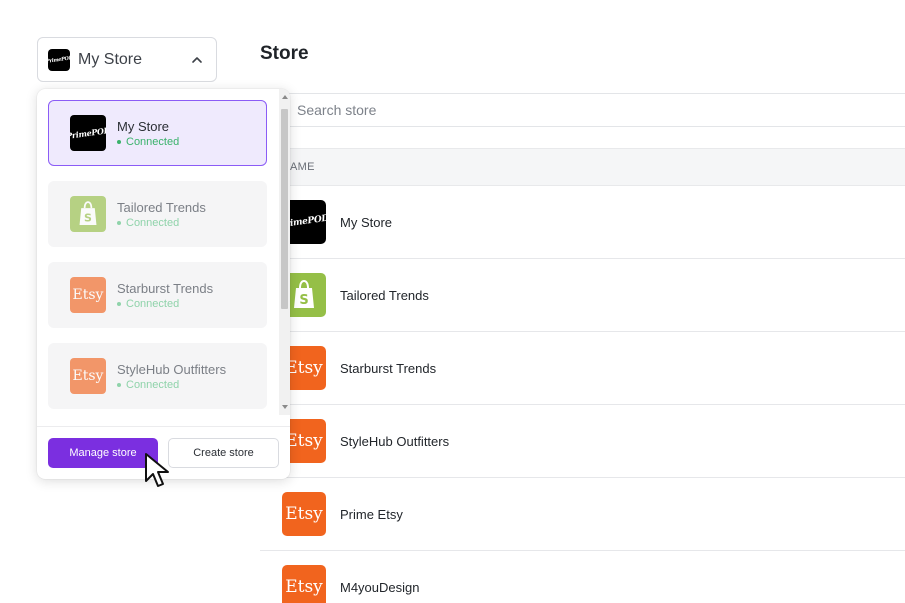 The width and height of the screenshot is (905, 603). Describe the element at coordinates (110, 59) in the screenshot. I see `current-store-name: My Store` at that location.